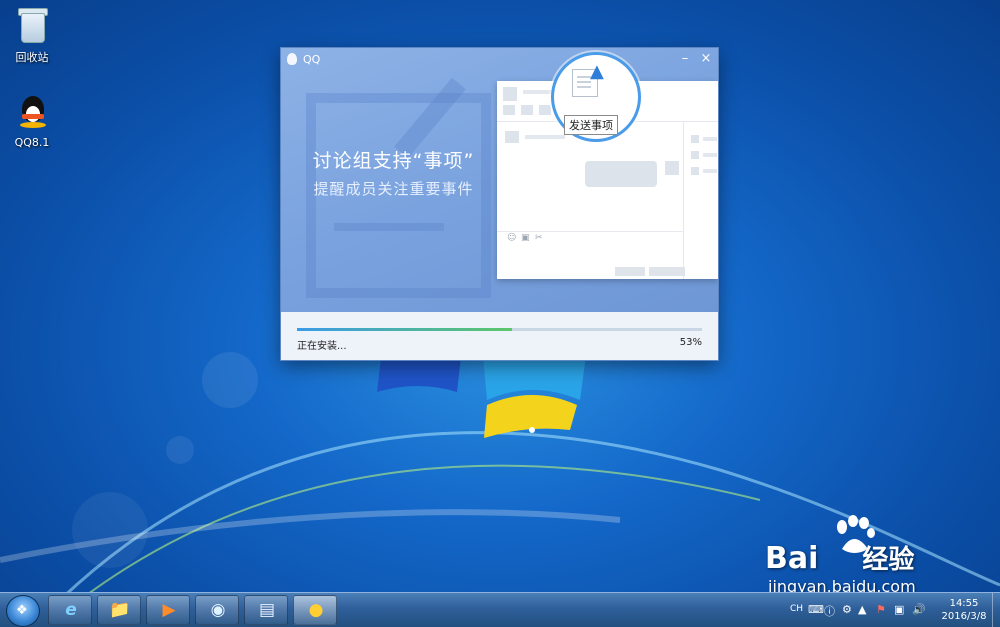 The image size is (1000, 627). Describe the element at coordinates (796, 609) in the screenshot. I see `language-indicator: CH` at that location.